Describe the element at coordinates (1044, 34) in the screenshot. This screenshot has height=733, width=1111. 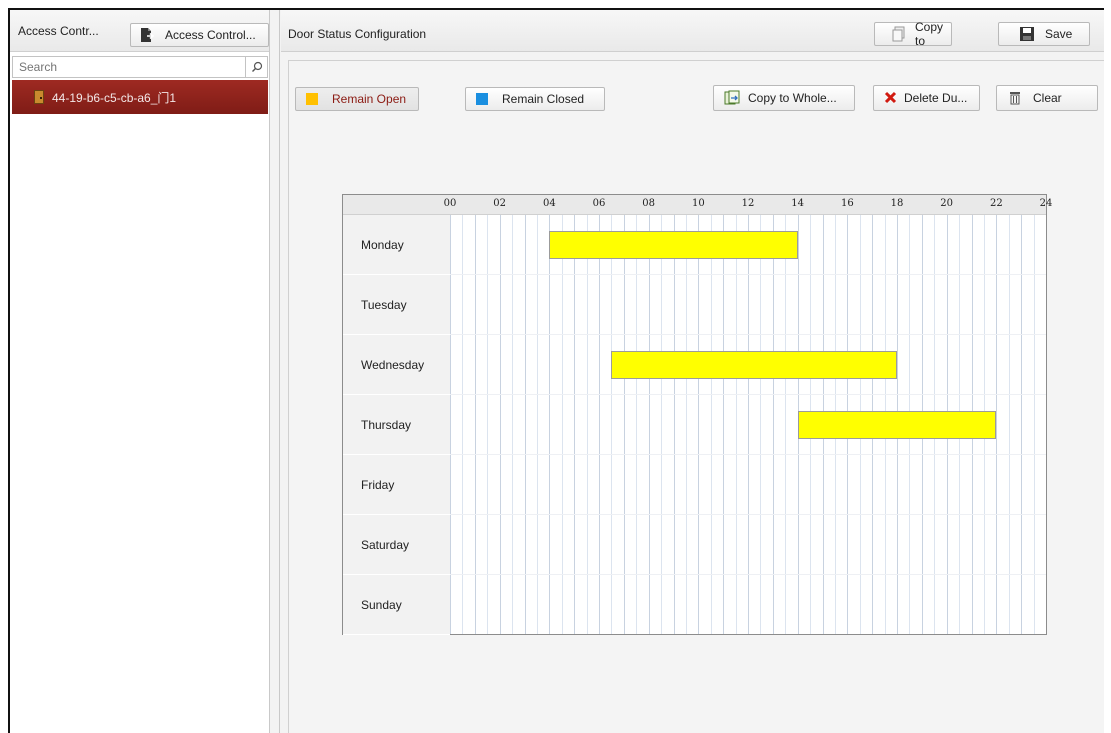
I see `save-button: Save` at that location.